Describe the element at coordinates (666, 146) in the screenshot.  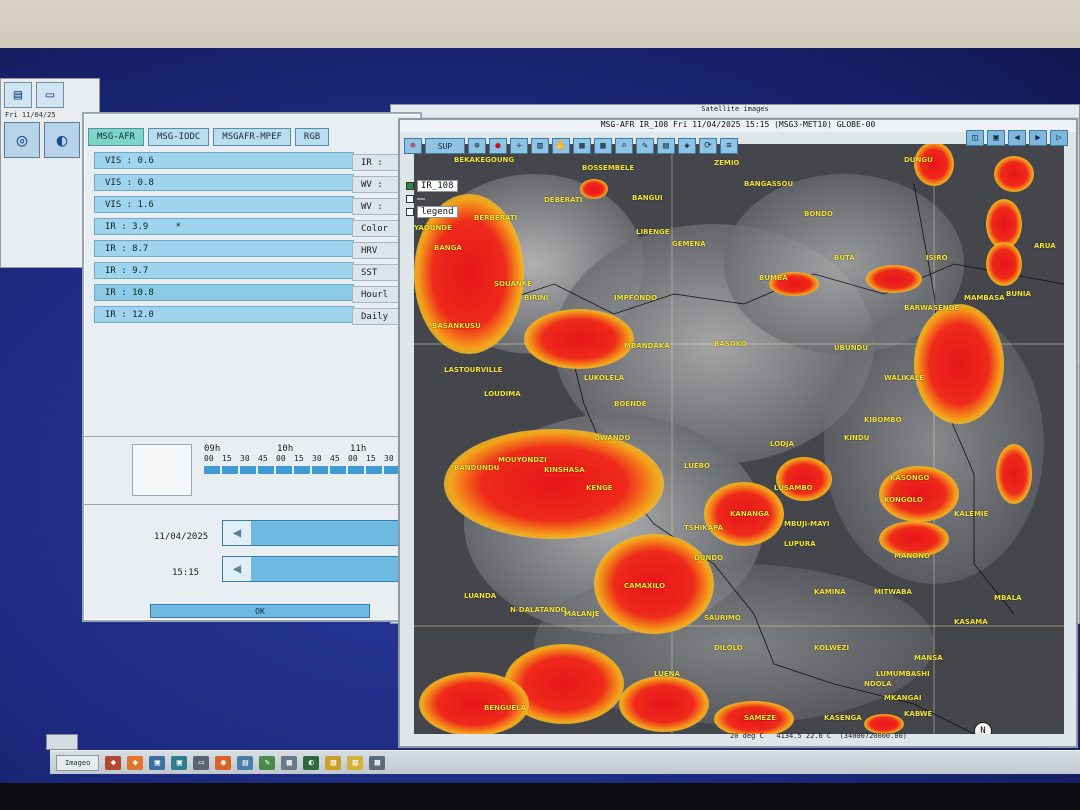
I see `grid-icon: ▤` at that location.